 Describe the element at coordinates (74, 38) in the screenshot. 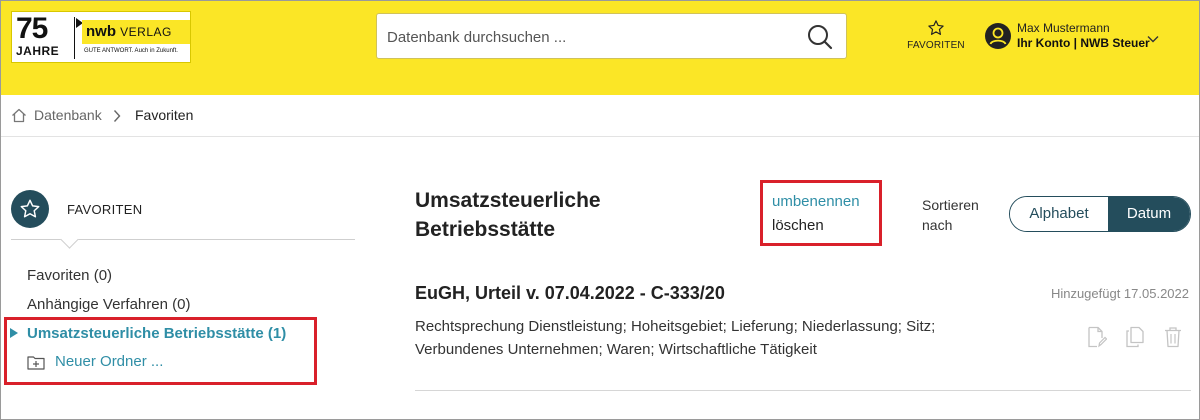

I see `logo-separator` at that location.